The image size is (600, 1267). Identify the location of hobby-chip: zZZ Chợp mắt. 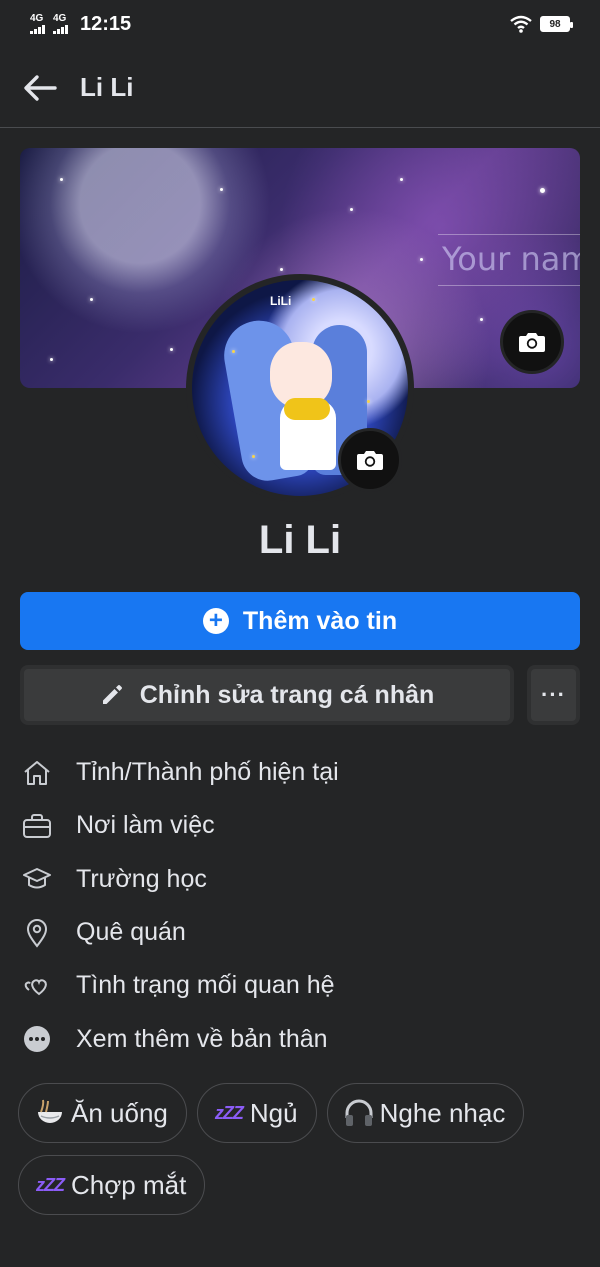
(112, 1185).